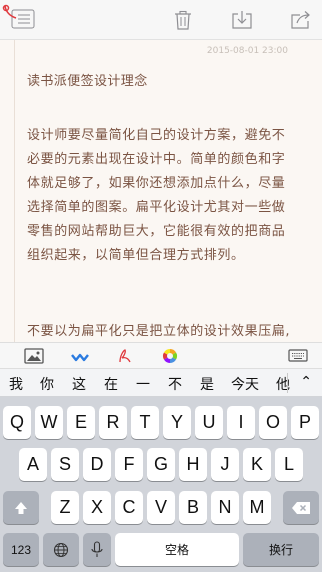  I want to click on key-c: C, so click(129, 507).